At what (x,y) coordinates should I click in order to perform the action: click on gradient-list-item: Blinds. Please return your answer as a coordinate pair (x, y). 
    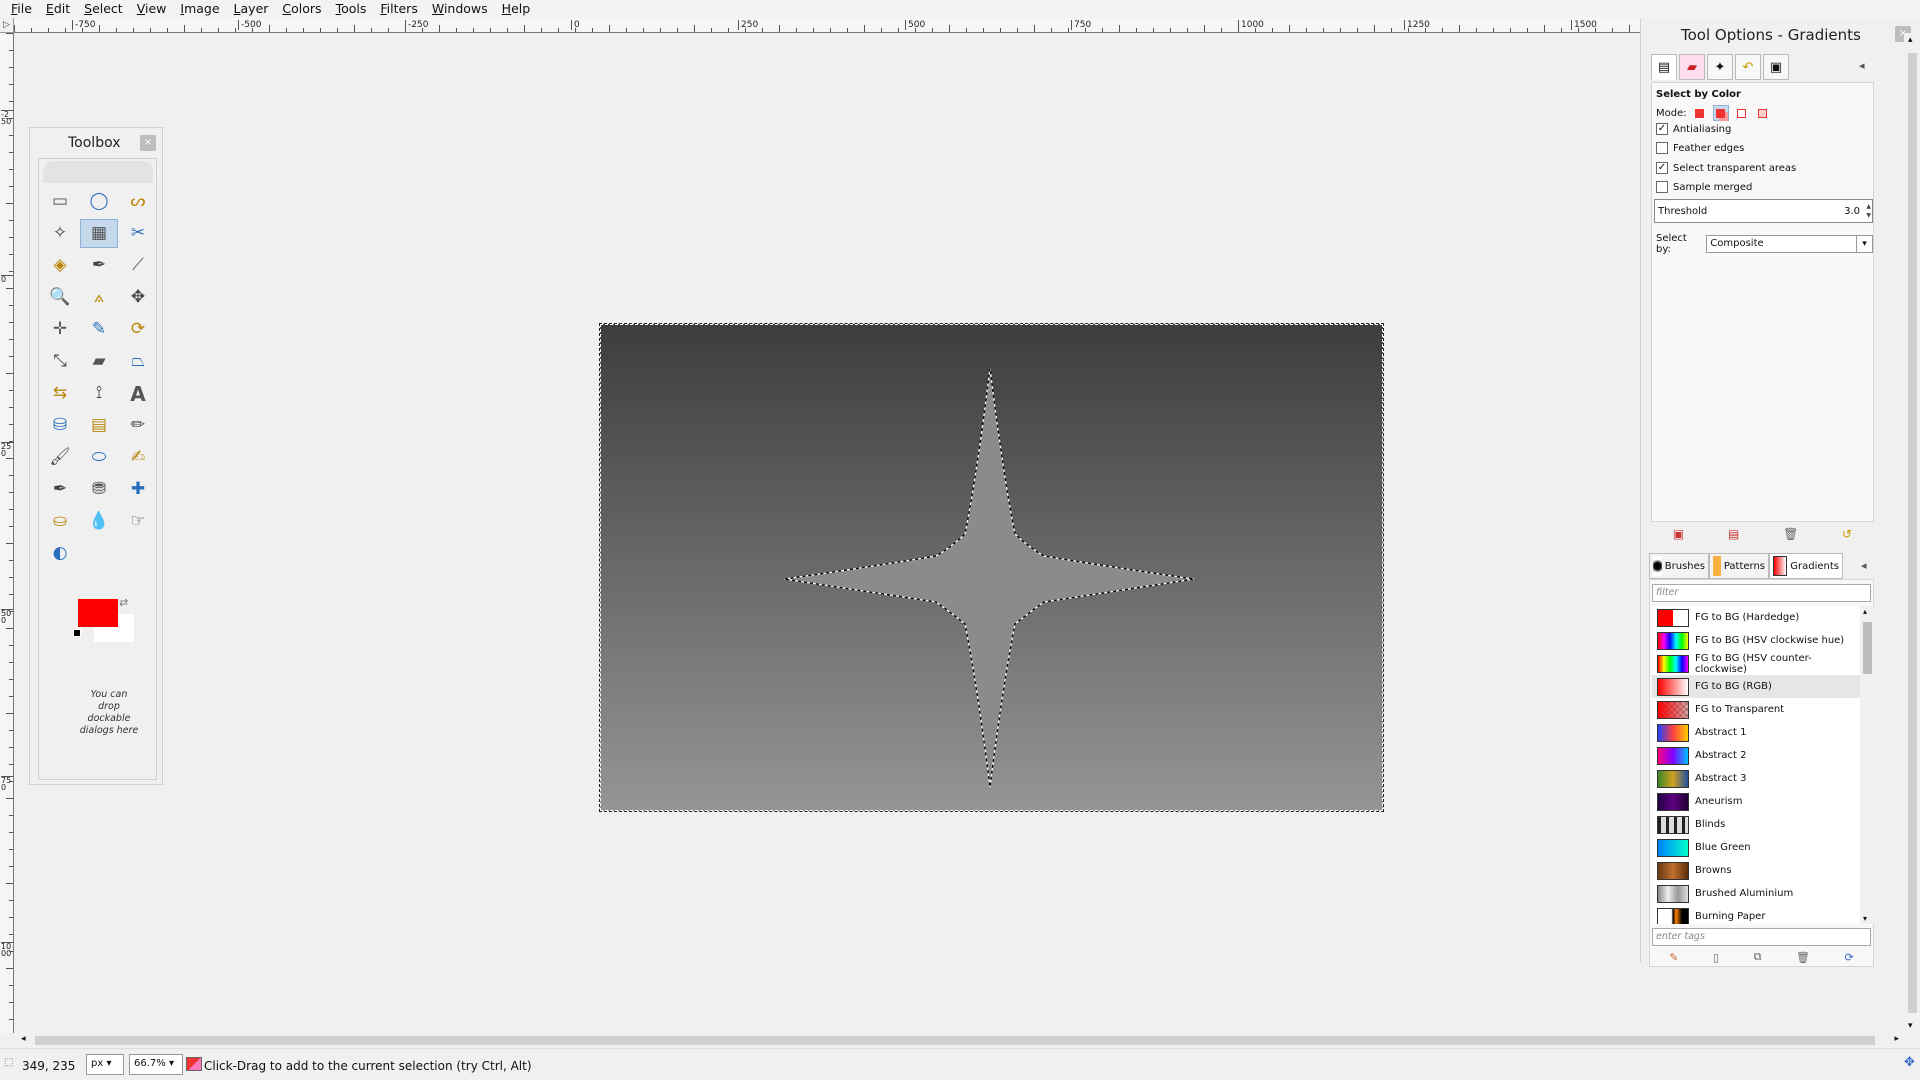
    Looking at the image, I should click on (1756, 824).